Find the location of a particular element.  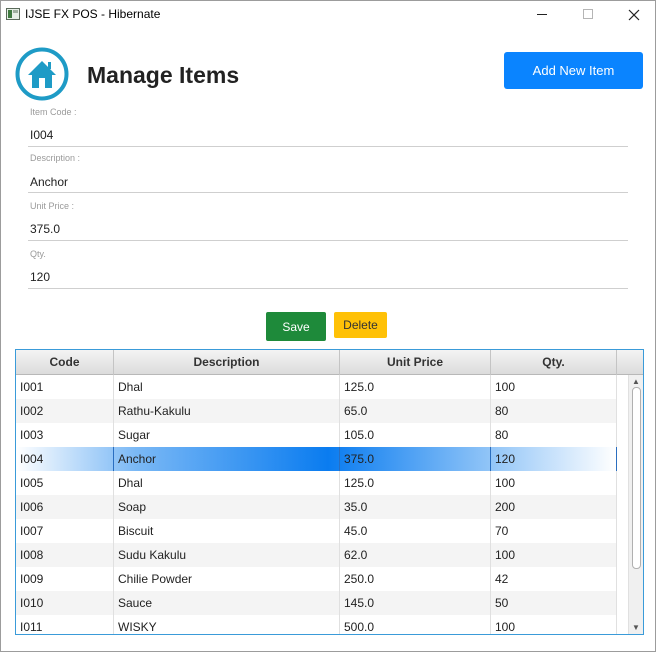

table-row: I004 Anchor 375.0 120 is located at coordinates (316, 459).